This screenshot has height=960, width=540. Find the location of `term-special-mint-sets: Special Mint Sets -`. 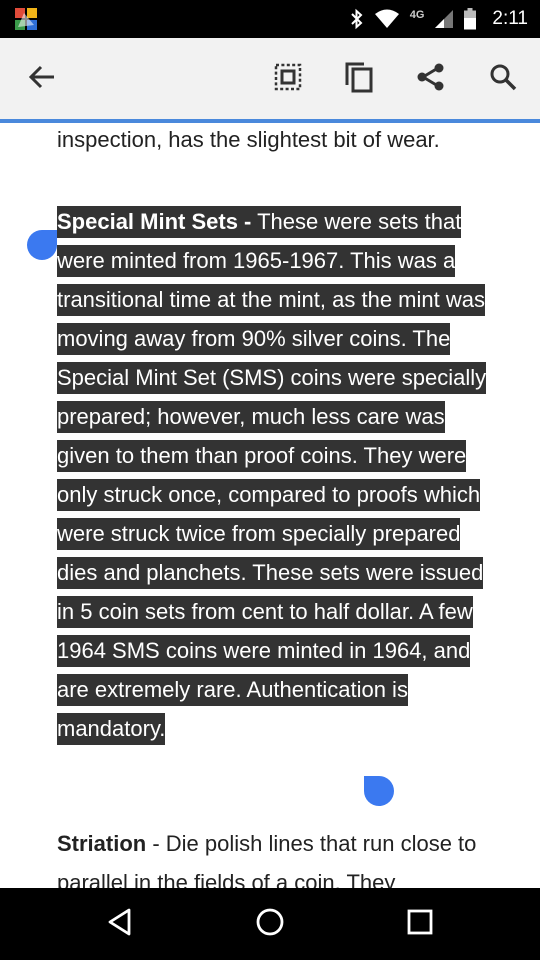

term-special-mint-sets: Special Mint Sets - is located at coordinates (154, 221).